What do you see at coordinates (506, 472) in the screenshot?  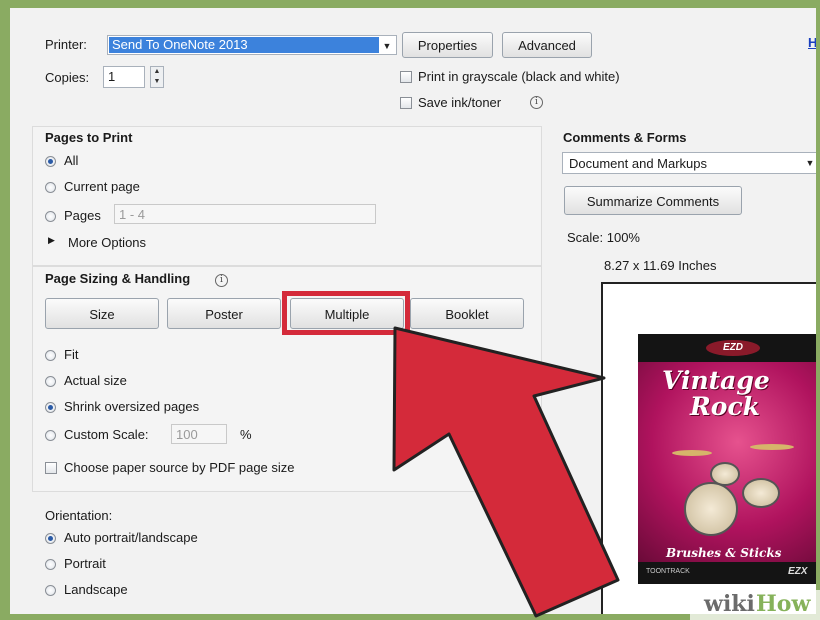 I see `red-arrow-annotation` at bounding box center [506, 472].